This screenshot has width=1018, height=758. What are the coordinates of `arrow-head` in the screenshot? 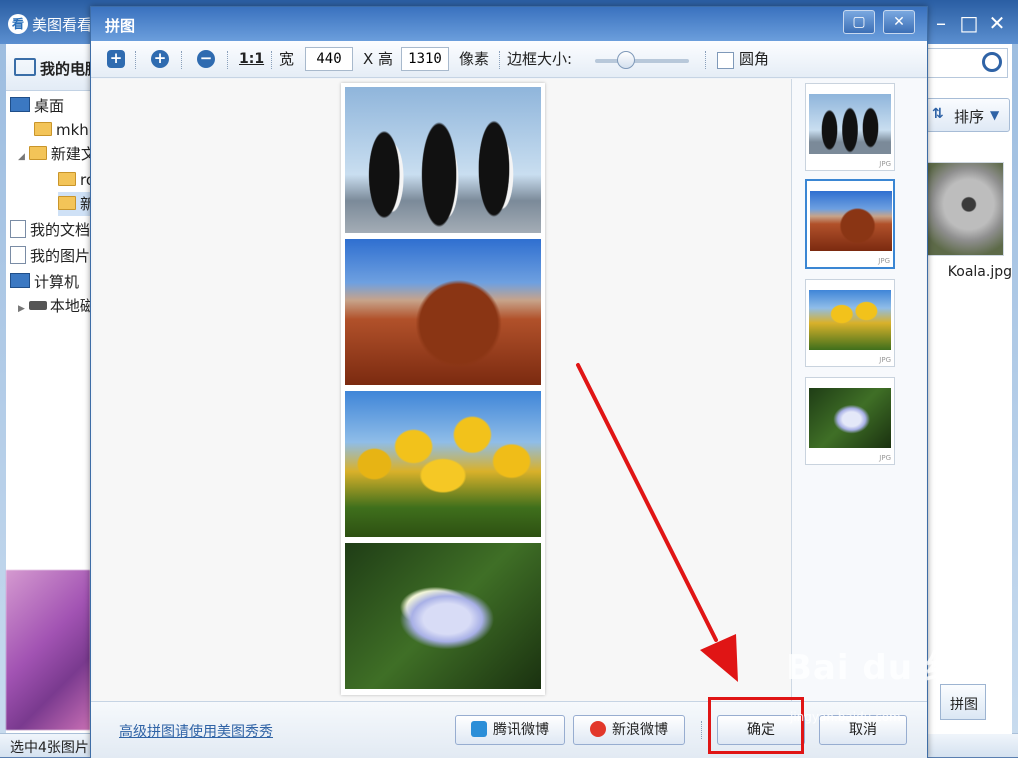 It's located at (719, 658).